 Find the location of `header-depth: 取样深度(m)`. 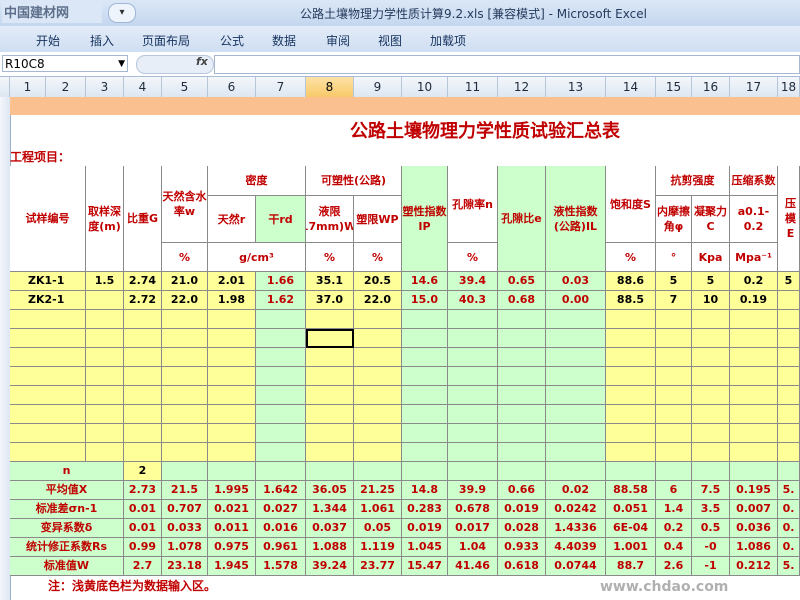

header-depth: 取样深度(m) is located at coordinates (105, 219).